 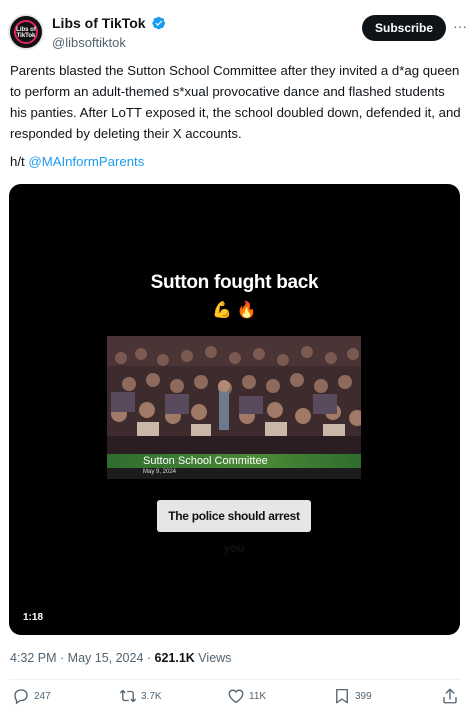 I want to click on views-count: 621.1K, so click(x=174, y=658).